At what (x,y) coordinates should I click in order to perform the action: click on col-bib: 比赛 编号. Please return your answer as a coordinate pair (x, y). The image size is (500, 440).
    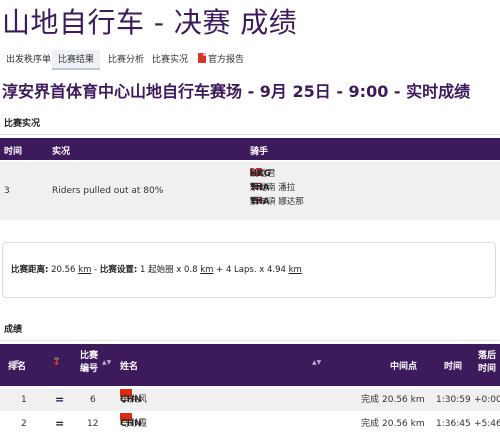
    Looking at the image, I should click on (89, 363).